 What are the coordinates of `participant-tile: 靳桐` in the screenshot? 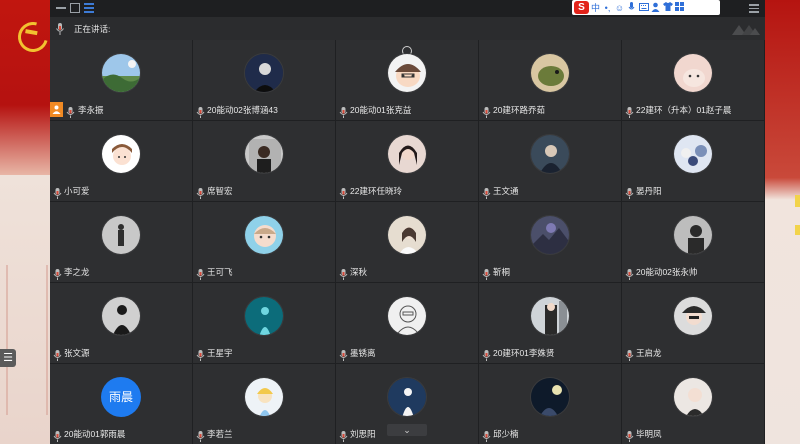 It's located at (550, 242).